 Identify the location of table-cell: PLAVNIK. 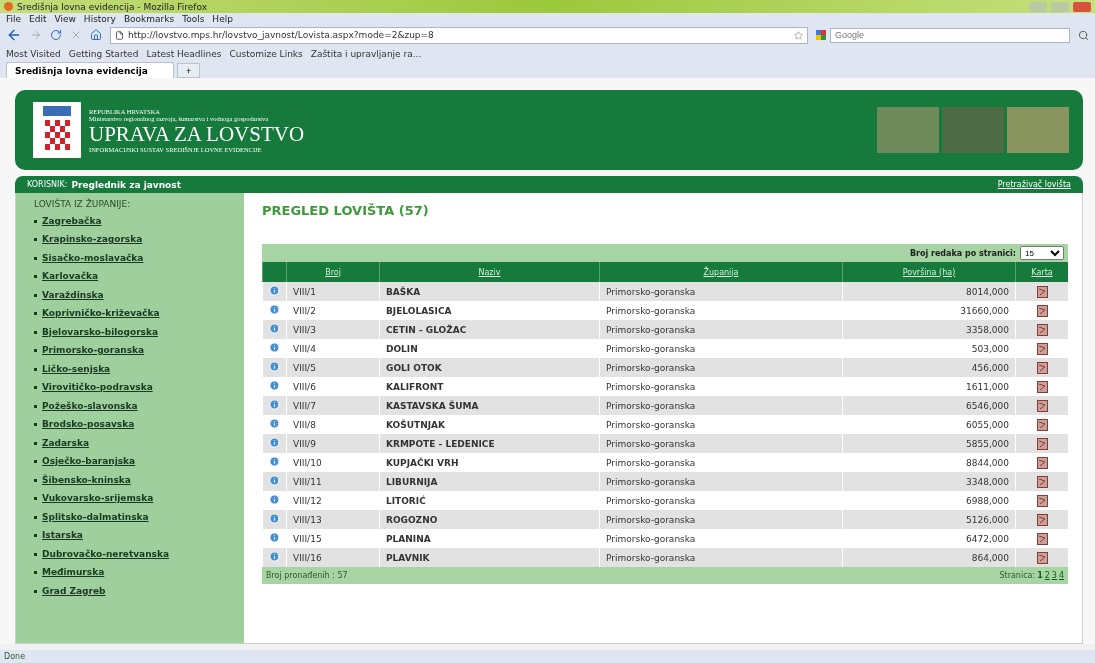
(489, 557).